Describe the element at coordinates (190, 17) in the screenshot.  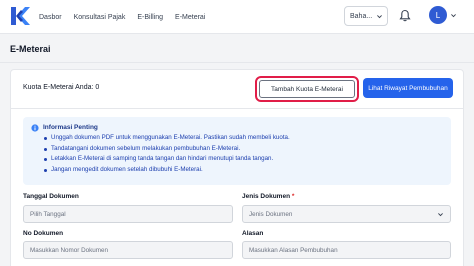
I see `nav-item-e-meterai: E-Meterai` at that location.